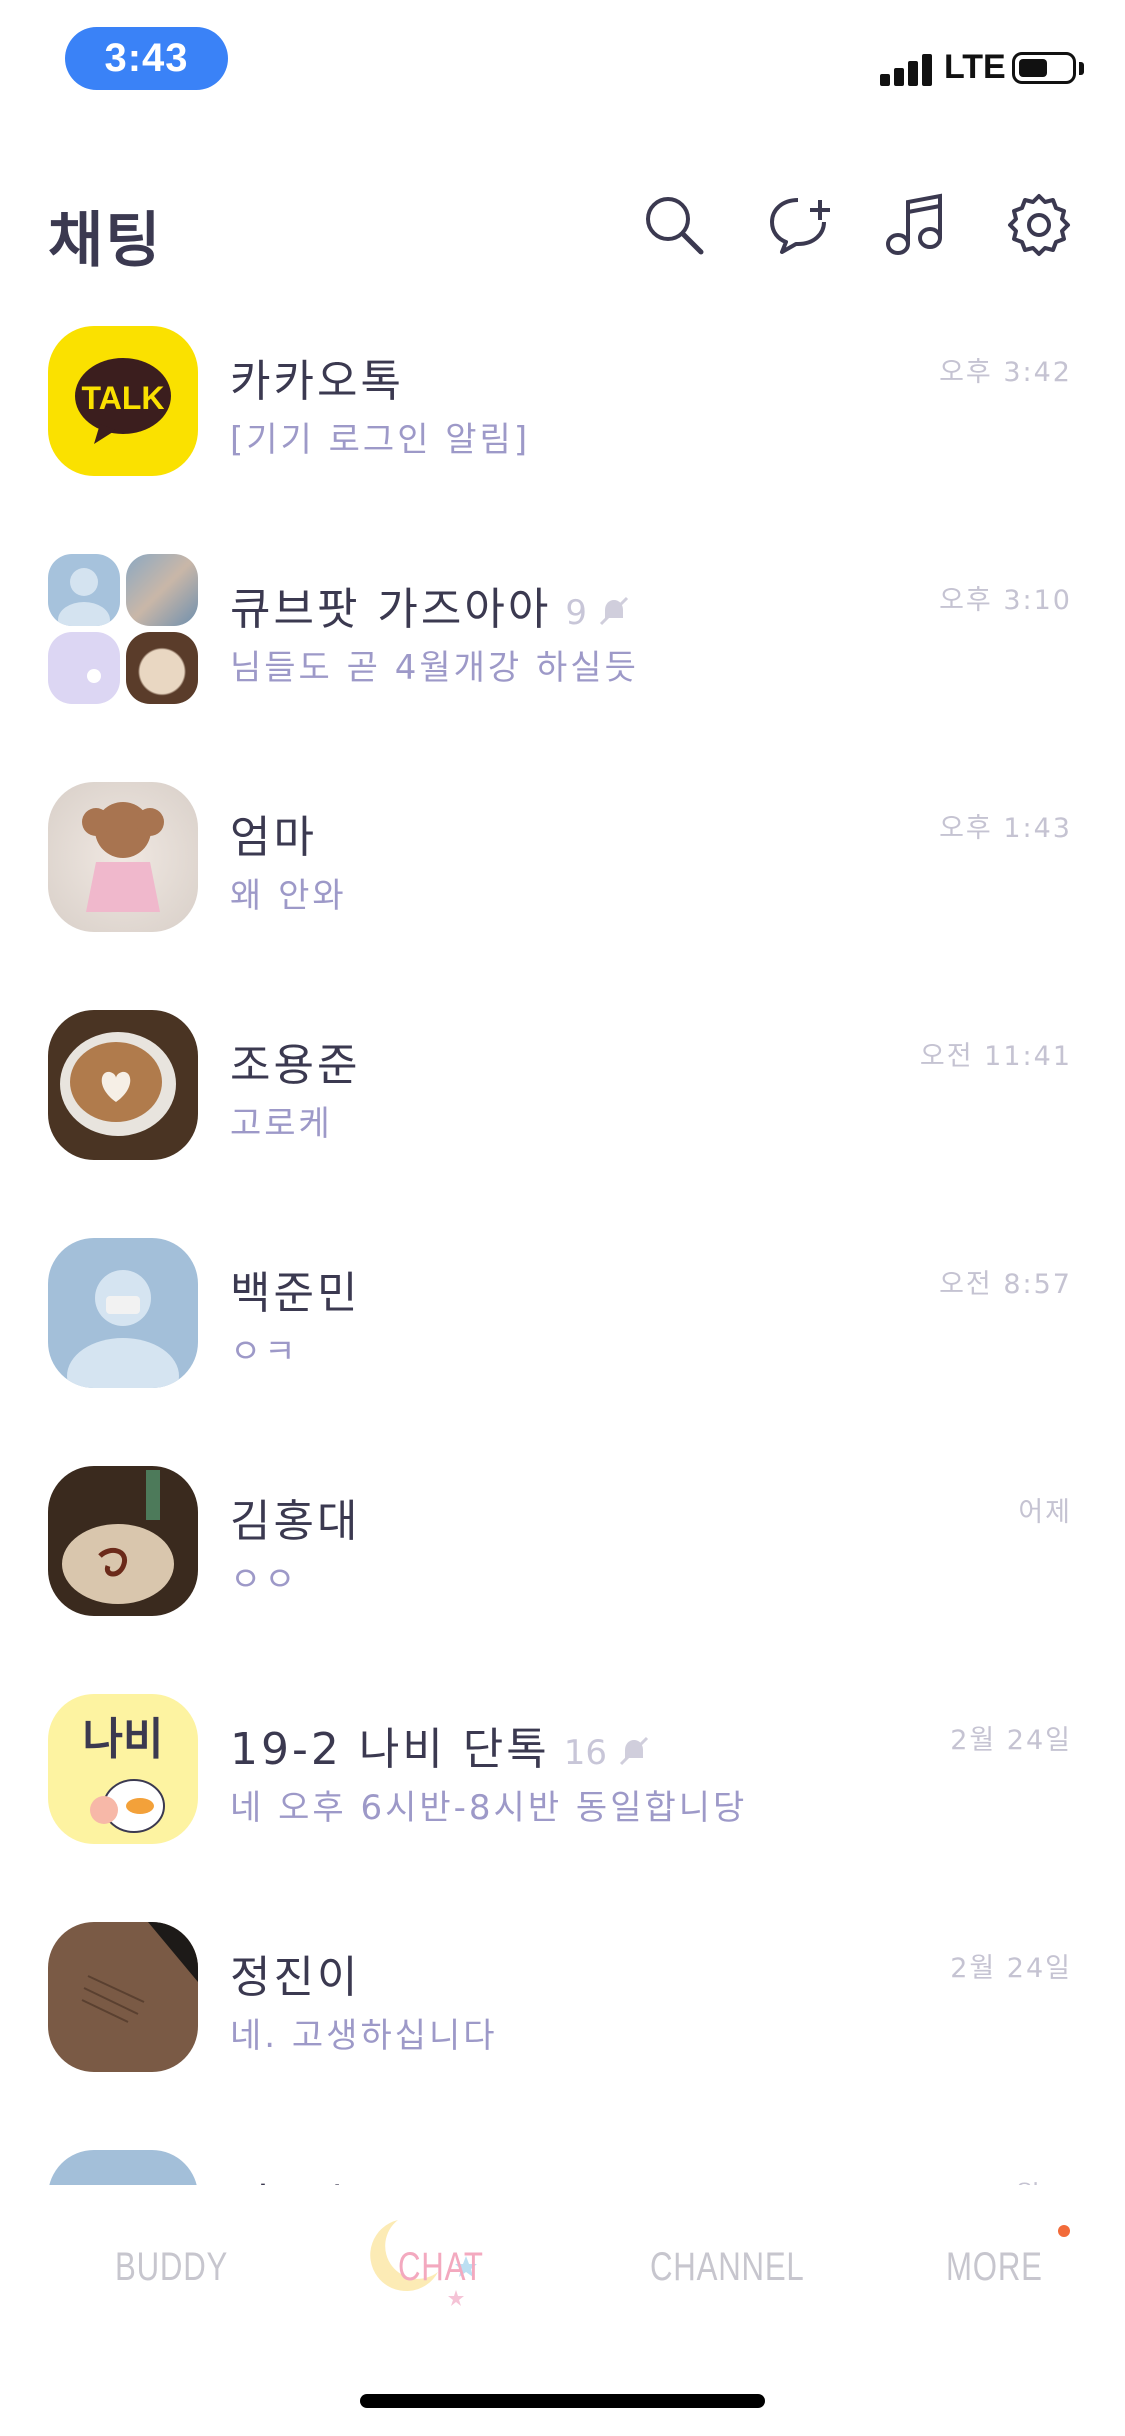 The width and height of the screenshot is (1125, 2436). What do you see at coordinates (562, 2260) in the screenshot?
I see `tab-bar: BUDDY CHAT CHANNEL MORE` at bounding box center [562, 2260].